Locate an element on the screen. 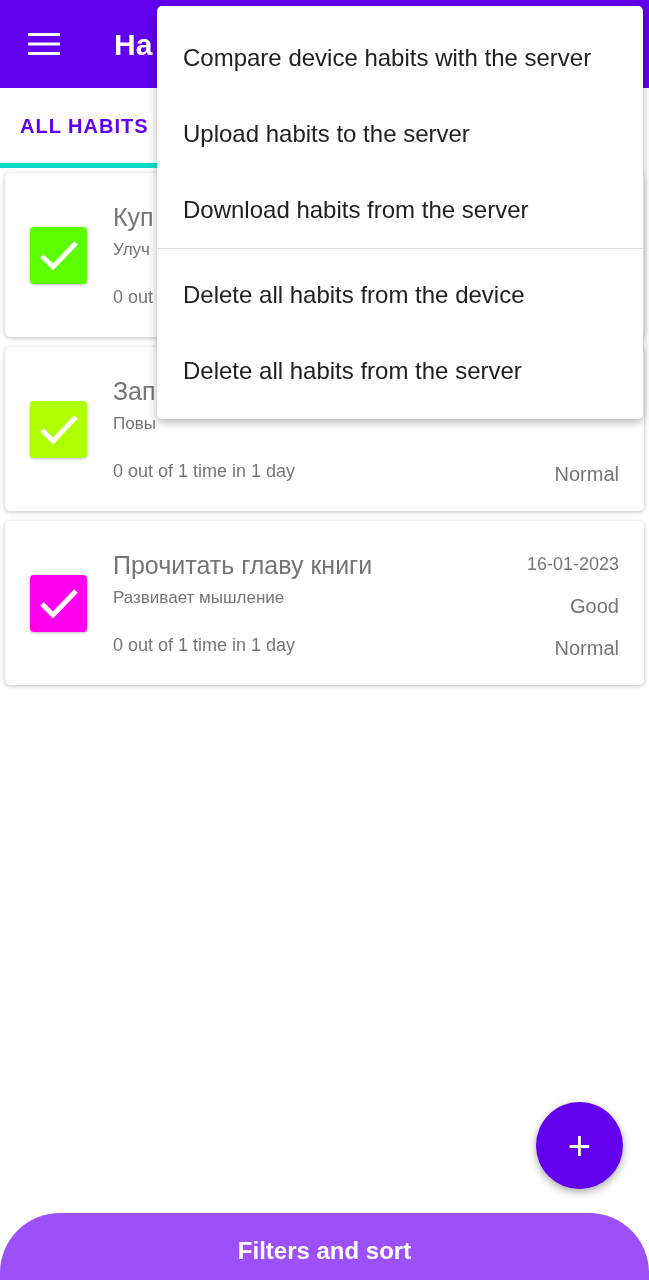 The image size is (649, 1280). menu-item: Download habits from the server is located at coordinates (400, 210).